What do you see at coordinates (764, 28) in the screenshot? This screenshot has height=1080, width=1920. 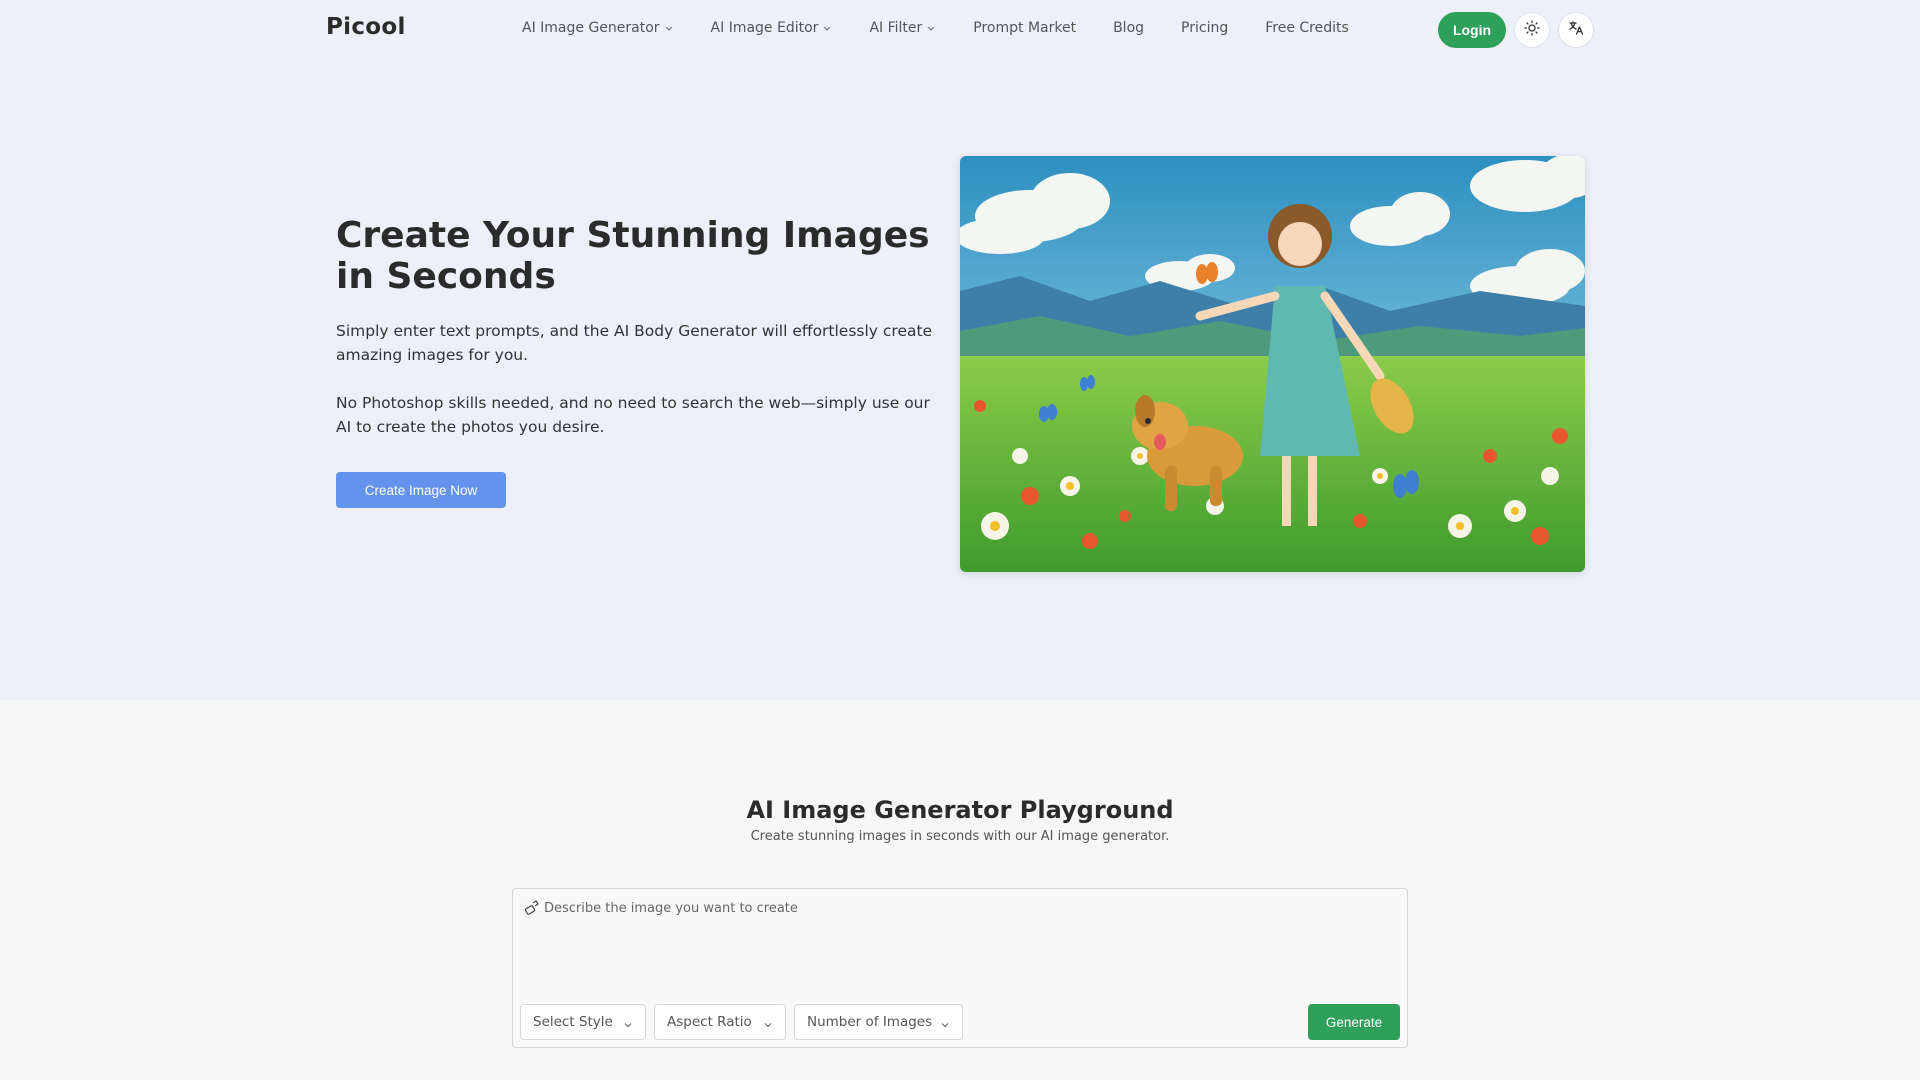 I see `nav-item-label: AI Image Editor` at bounding box center [764, 28].